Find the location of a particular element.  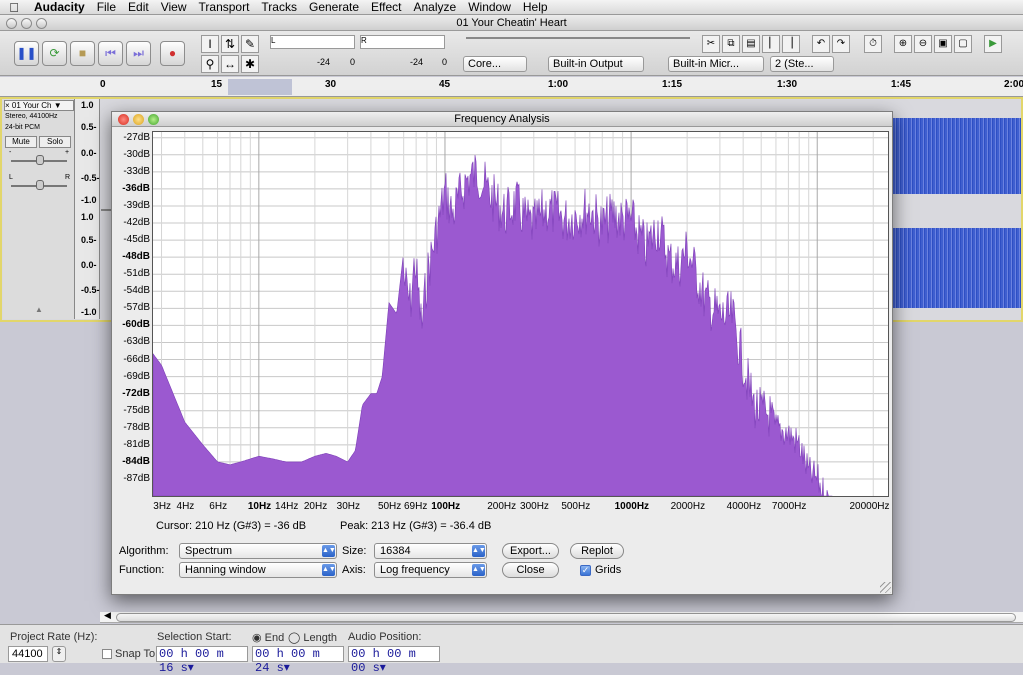

window-zoom-icon is located at coordinates (41, 23).